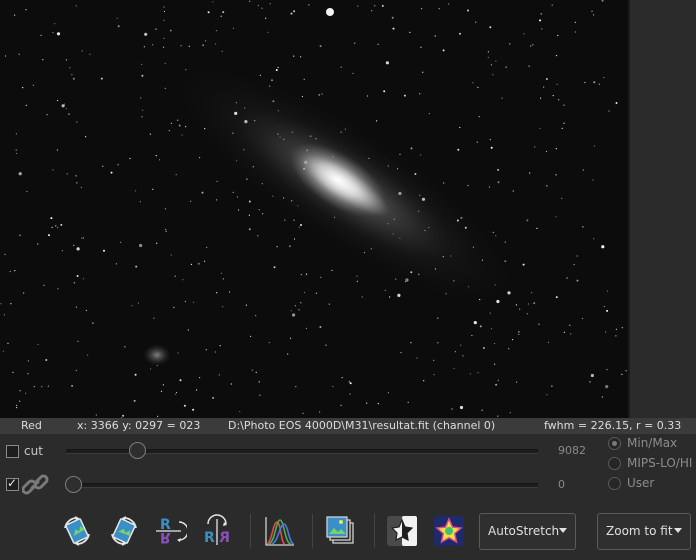  Describe the element at coordinates (374, 531) in the screenshot. I see `toolbar-separator` at that location.